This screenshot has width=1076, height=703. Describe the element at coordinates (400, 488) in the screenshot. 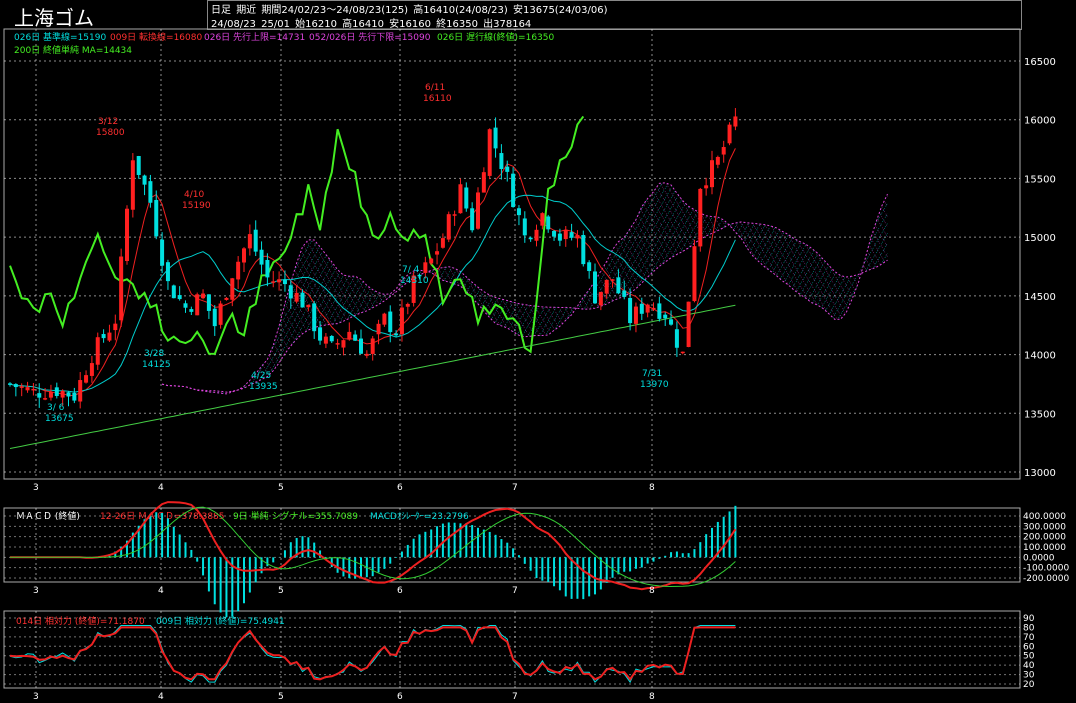

I see `x-tick-label: 6` at that location.